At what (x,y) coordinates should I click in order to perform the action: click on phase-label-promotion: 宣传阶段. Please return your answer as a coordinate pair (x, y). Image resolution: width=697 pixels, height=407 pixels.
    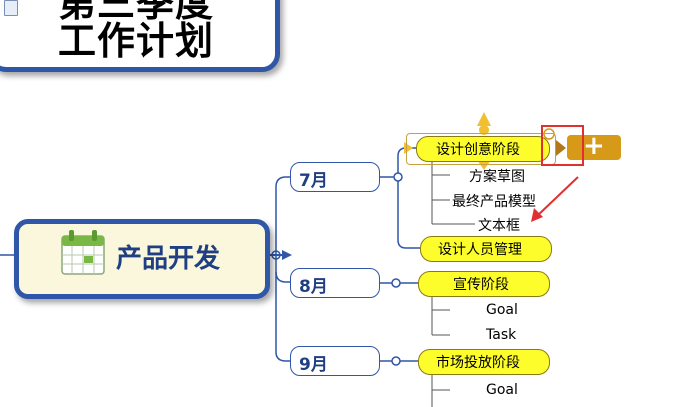
    Looking at the image, I should click on (481, 285).